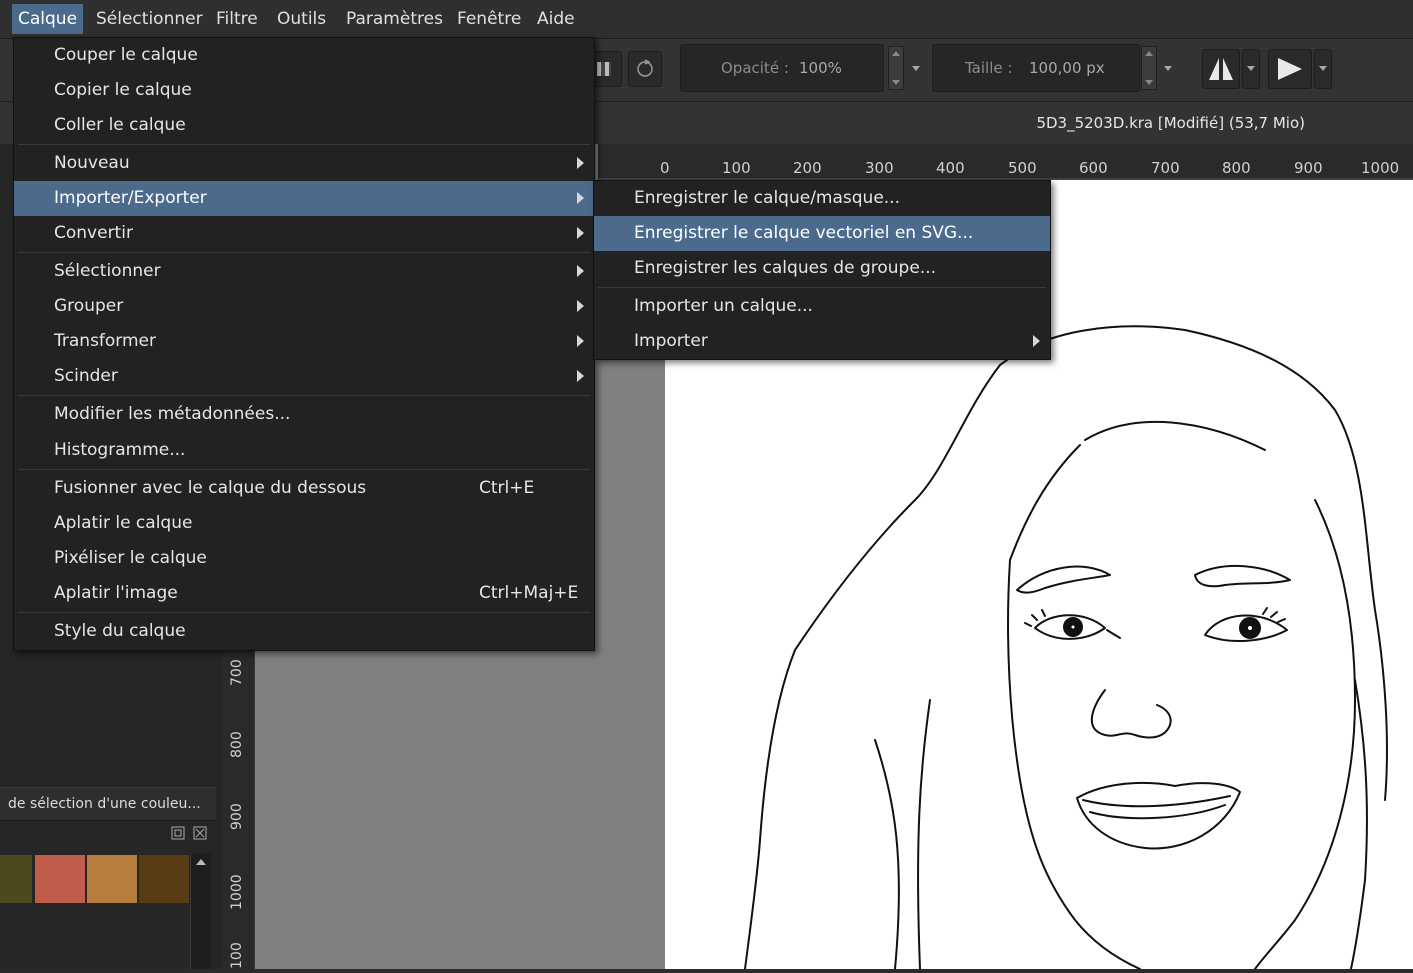 The image size is (1413, 973). I want to click on menu-item-rasterize-layer: Pixéliser le calque, so click(304, 558).